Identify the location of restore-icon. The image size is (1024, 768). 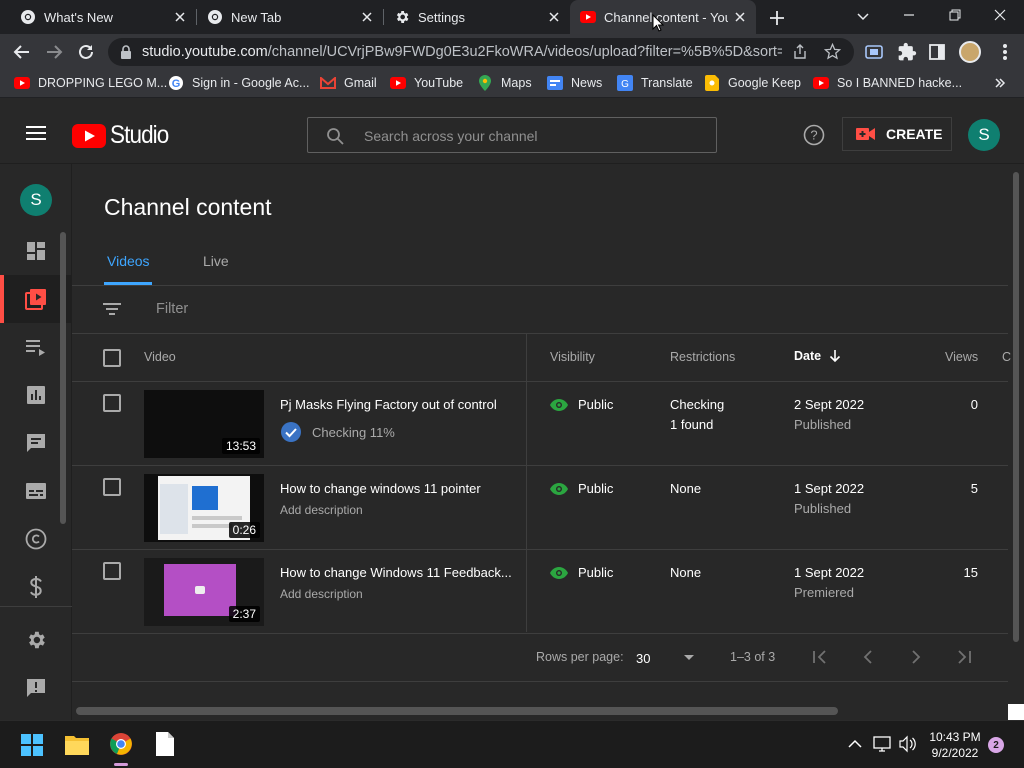
(955, 15).